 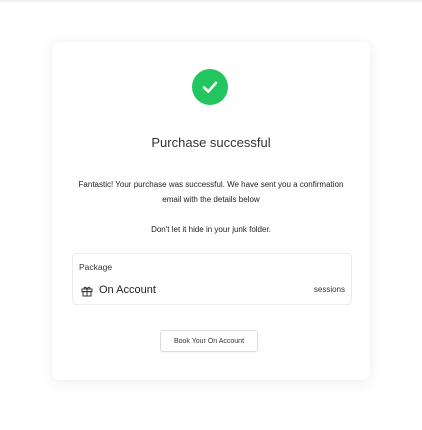 I want to click on top-divider, so click(x=211, y=1).